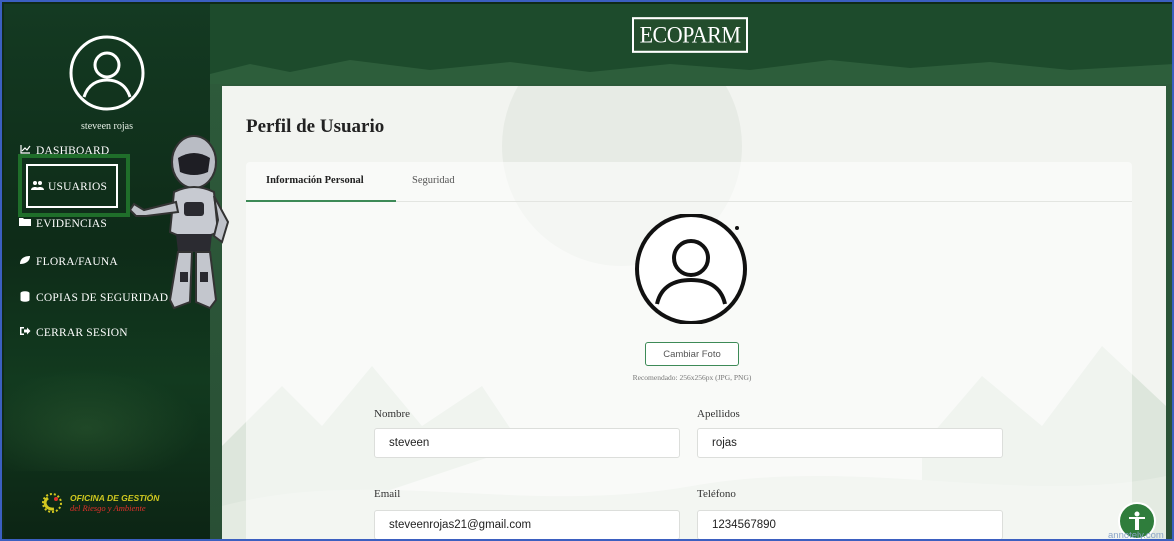  What do you see at coordinates (107, 73) in the screenshot?
I see `user-avatar-icon` at bounding box center [107, 73].